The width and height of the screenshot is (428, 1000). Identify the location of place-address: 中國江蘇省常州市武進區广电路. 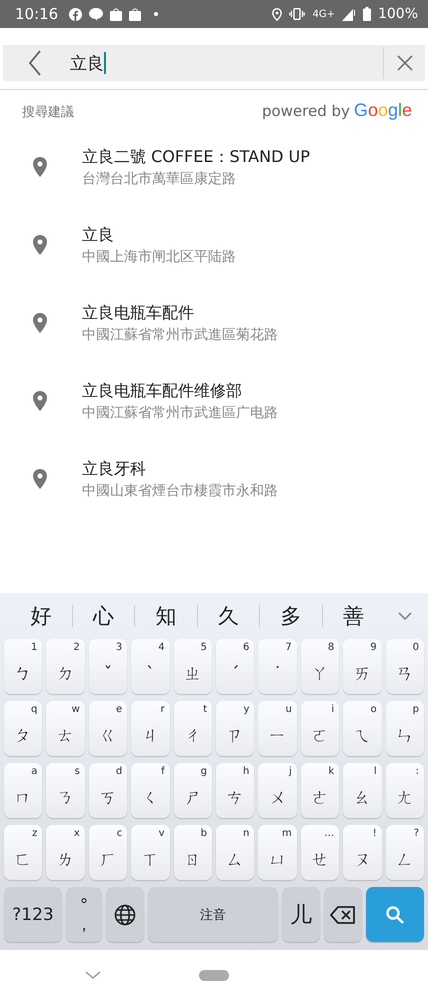
(180, 413).